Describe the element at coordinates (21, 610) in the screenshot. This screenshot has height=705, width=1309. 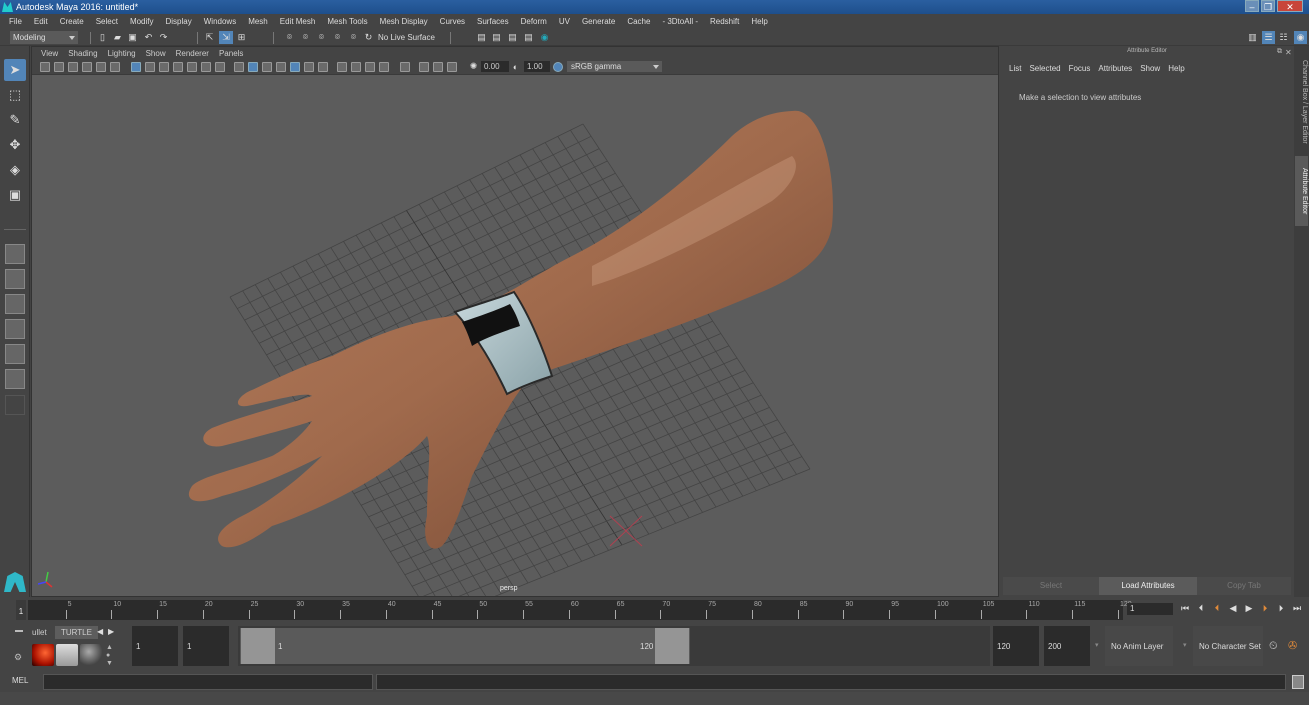
I see `current-frame-marker: 1` at that location.